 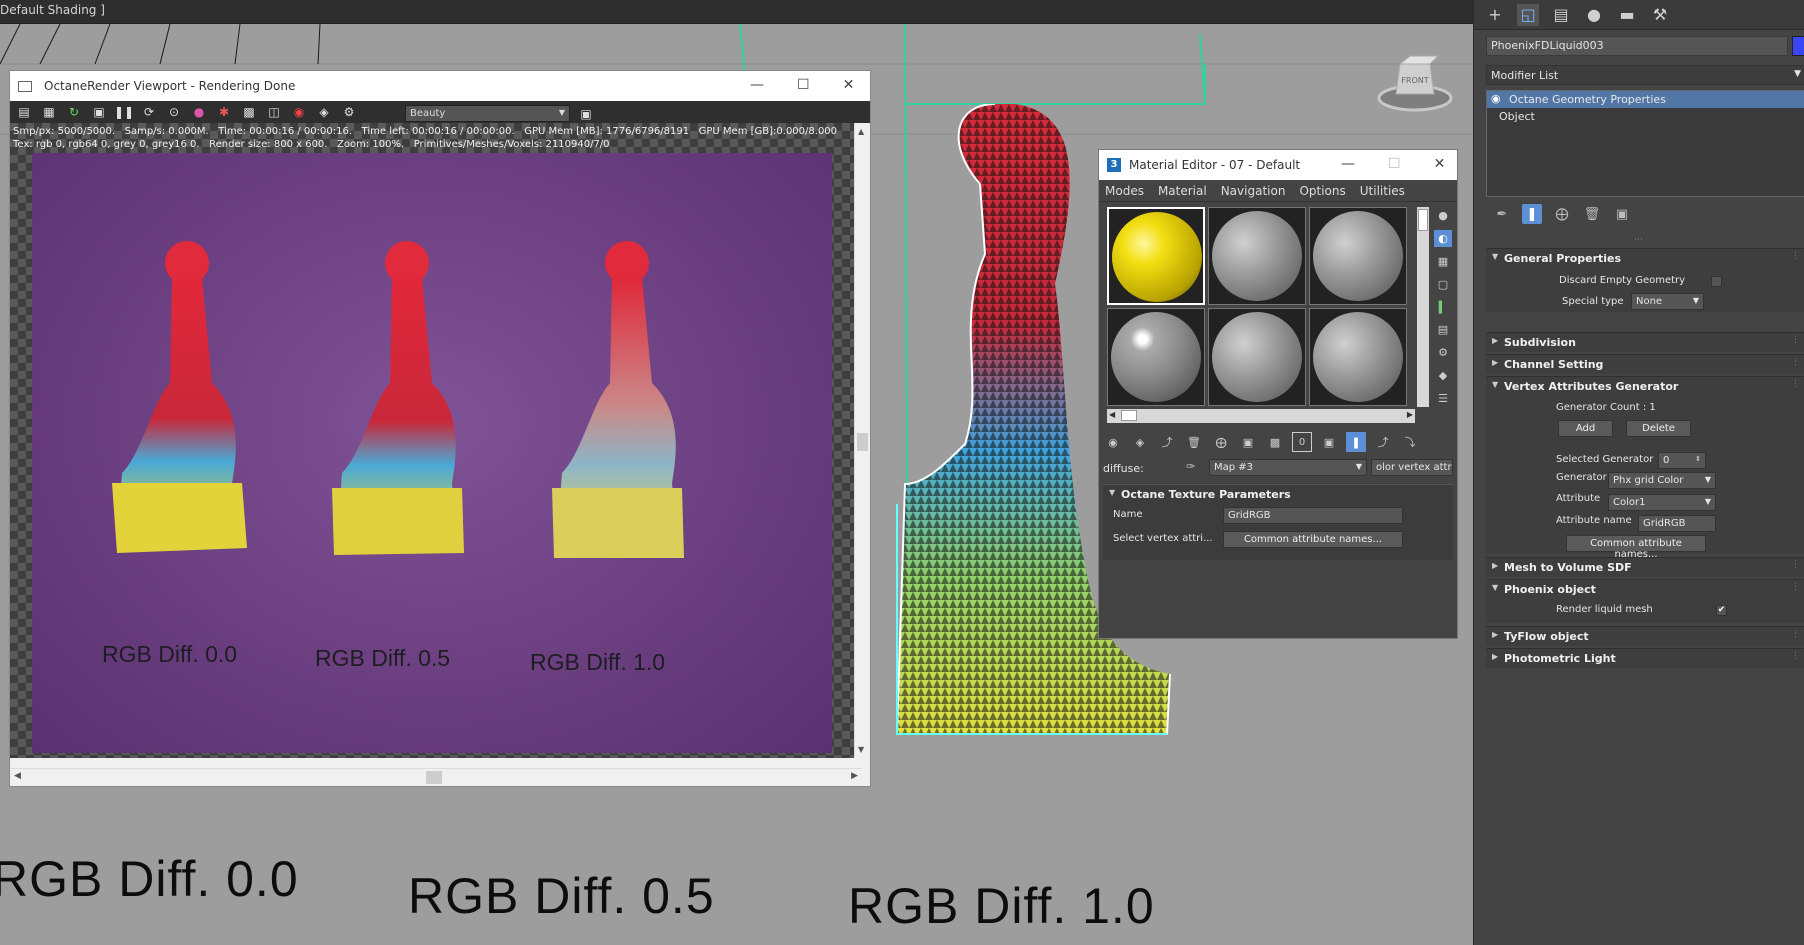 What do you see at coordinates (1302, 442) in the screenshot?
I see `material-id-channel-icon: 0` at bounding box center [1302, 442].